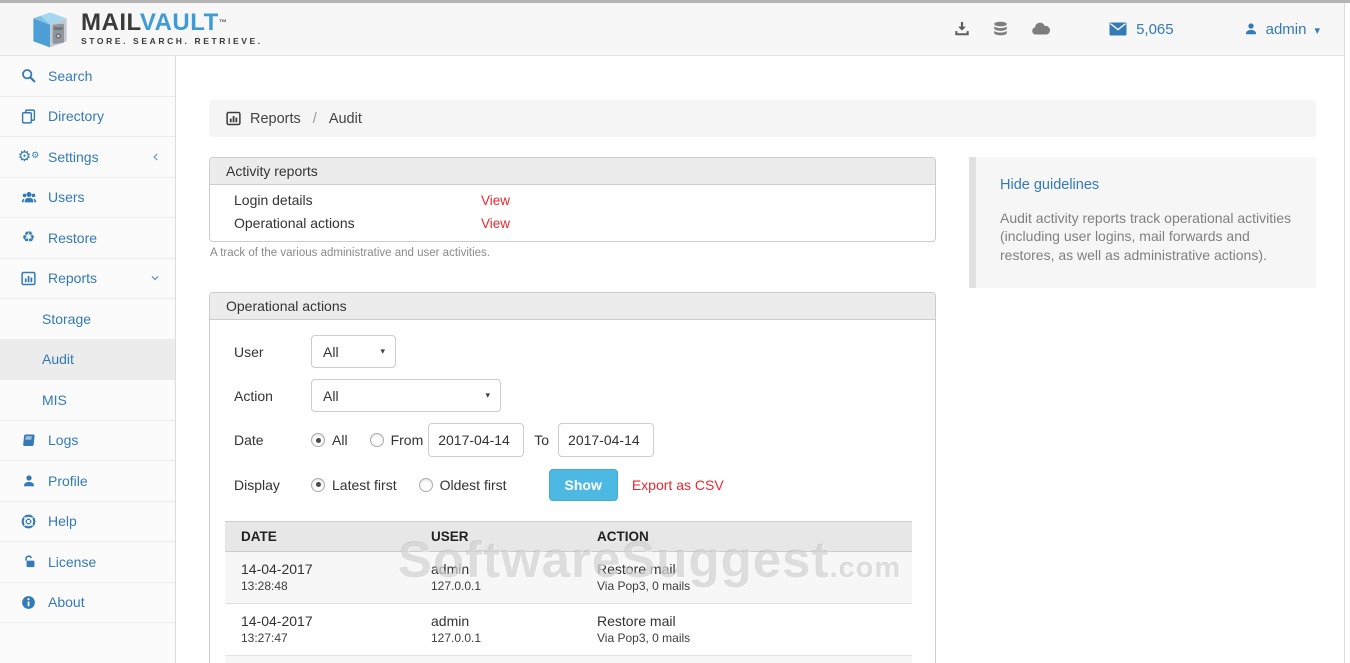 This screenshot has width=1350, height=663. What do you see at coordinates (376, 440) in the screenshot?
I see `date-from-radio` at bounding box center [376, 440].